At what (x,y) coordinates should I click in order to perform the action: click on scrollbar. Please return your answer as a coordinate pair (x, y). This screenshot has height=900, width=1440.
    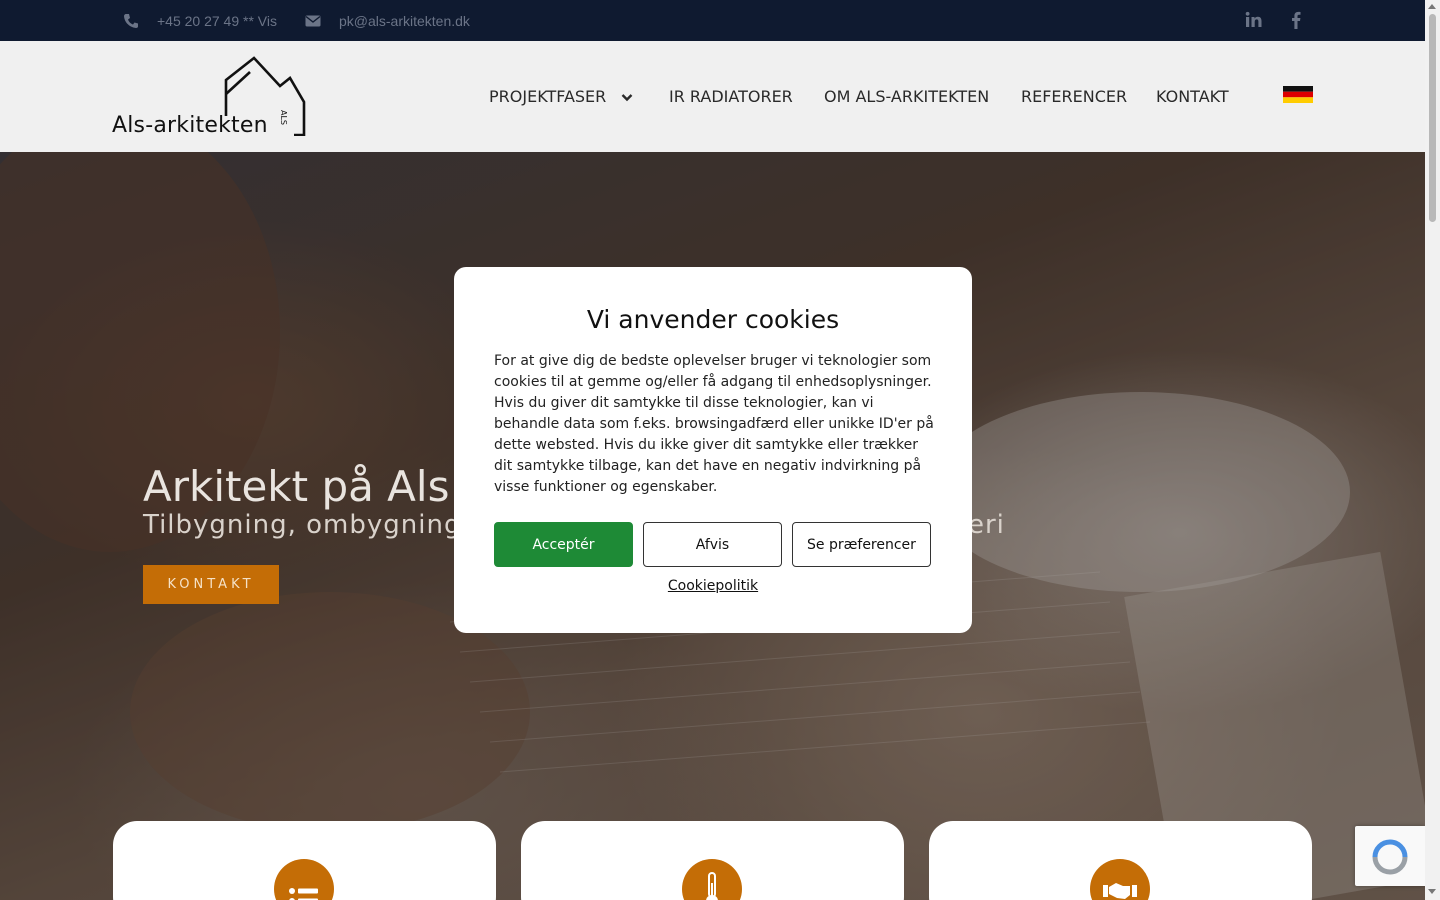
    Looking at the image, I should click on (1432, 450).